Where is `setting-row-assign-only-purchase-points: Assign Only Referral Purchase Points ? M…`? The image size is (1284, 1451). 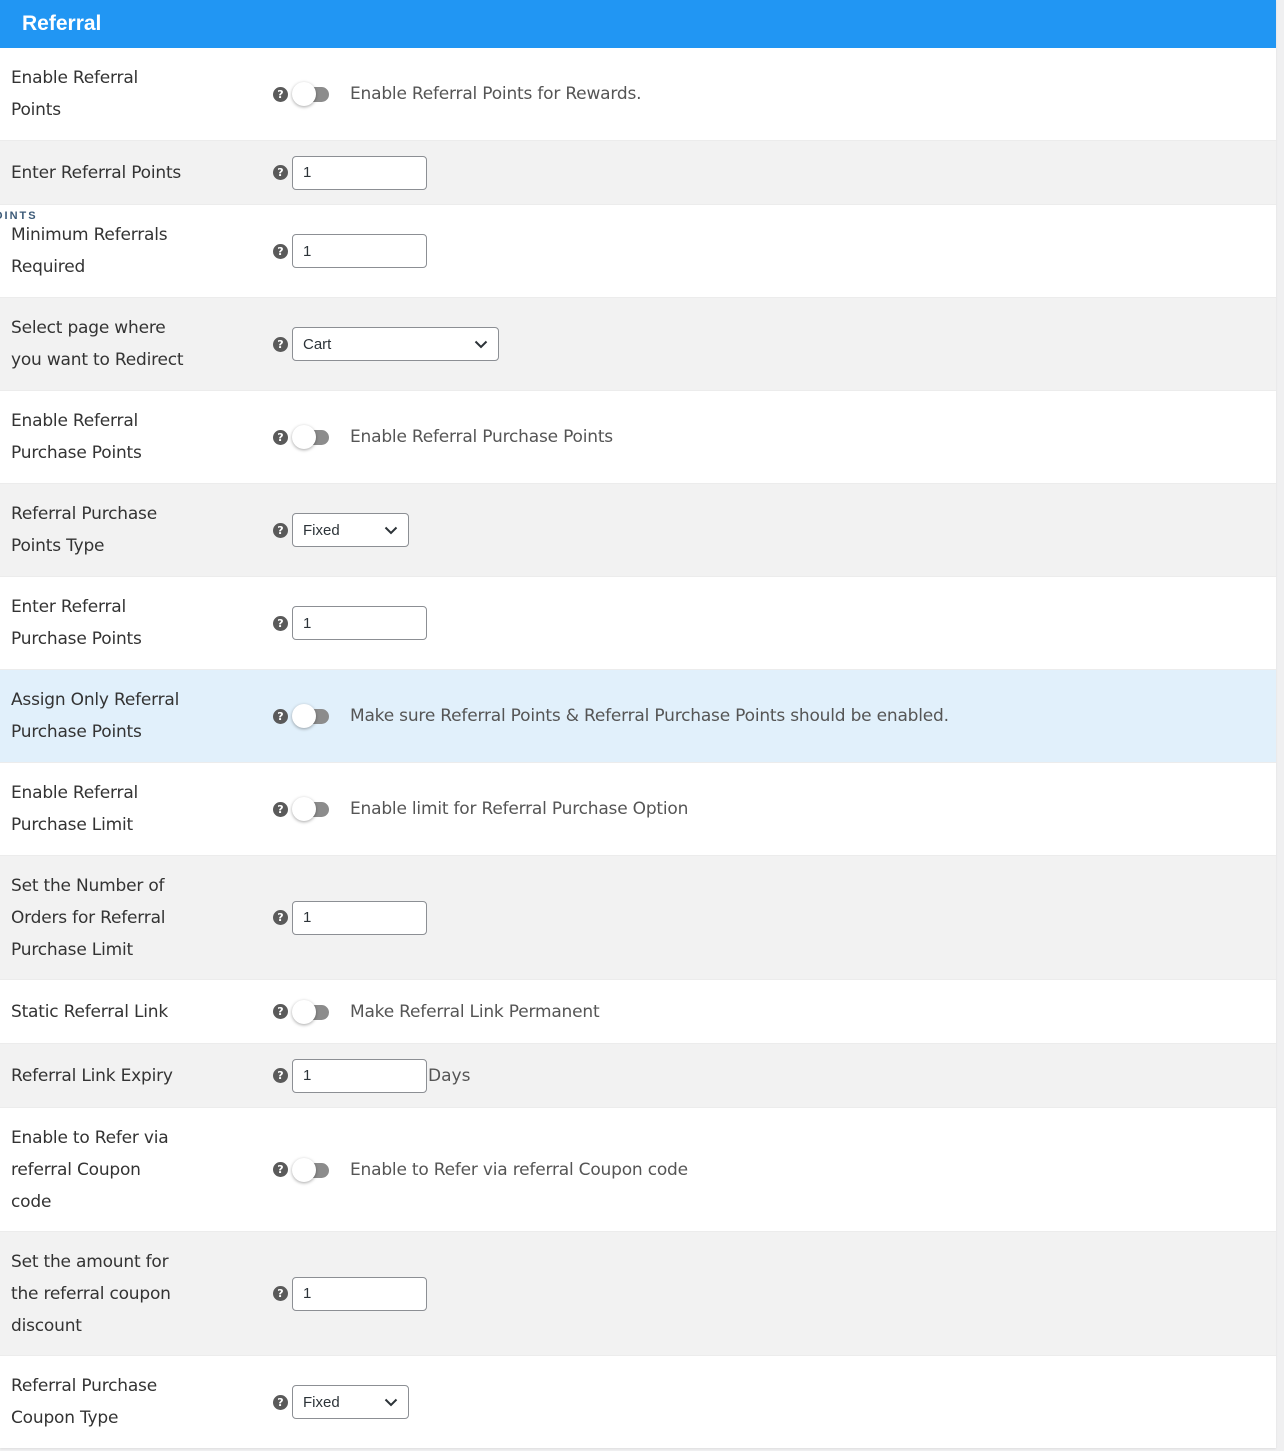 setting-row-assign-only-purchase-points: Assign Only Referral Purchase Points ? M… is located at coordinates (638, 716).